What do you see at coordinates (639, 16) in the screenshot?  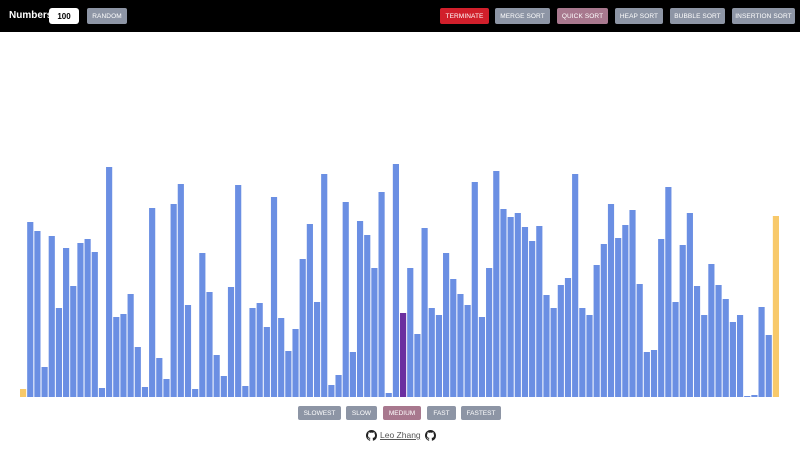 I see `heap-sort-button: HEAP SORT` at bounding box center [639, 16].